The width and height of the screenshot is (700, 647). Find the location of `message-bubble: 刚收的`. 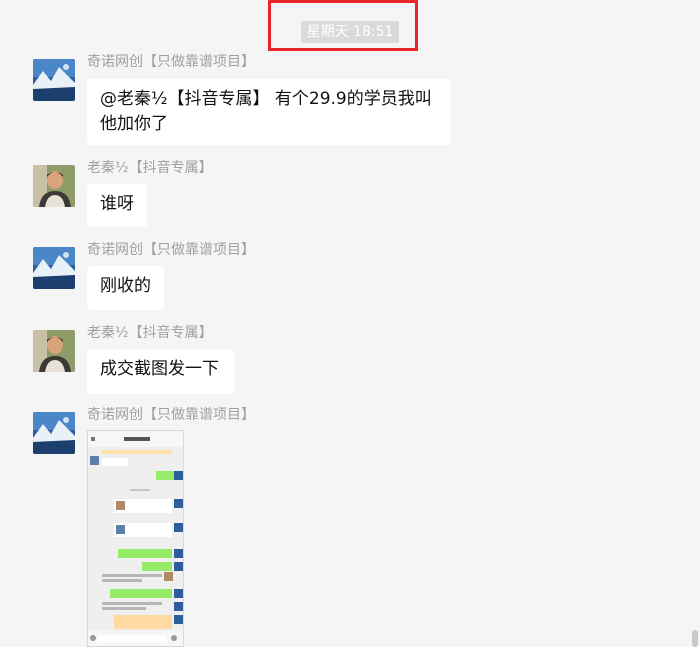

message-bubble: 刚收的 is located at coordinates (125, 288).